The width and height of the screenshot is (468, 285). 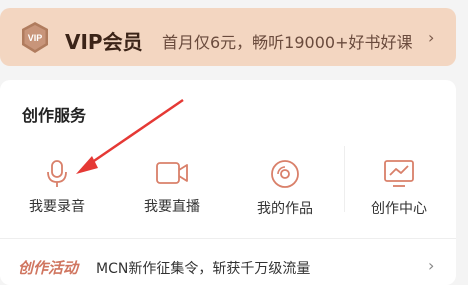 What do you see at coordinates (172, 207) in the screenshot?
I see `service-label: 我要直播` at bounding box center [172, 207].